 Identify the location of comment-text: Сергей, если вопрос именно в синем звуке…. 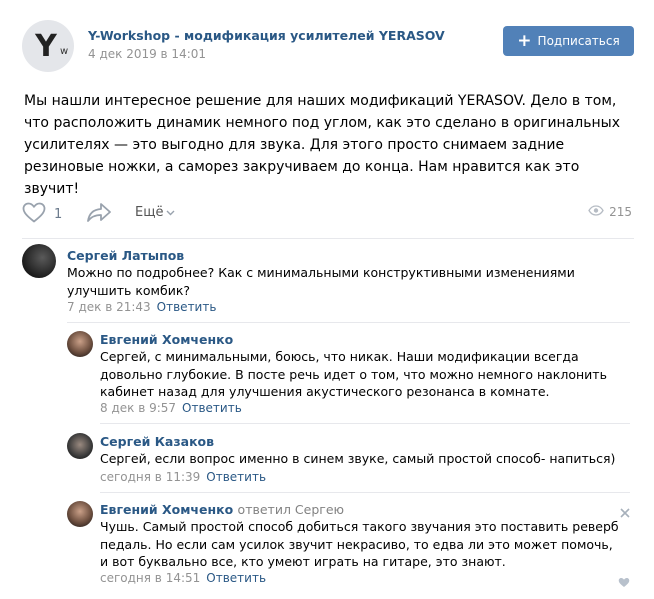
(358, 458).